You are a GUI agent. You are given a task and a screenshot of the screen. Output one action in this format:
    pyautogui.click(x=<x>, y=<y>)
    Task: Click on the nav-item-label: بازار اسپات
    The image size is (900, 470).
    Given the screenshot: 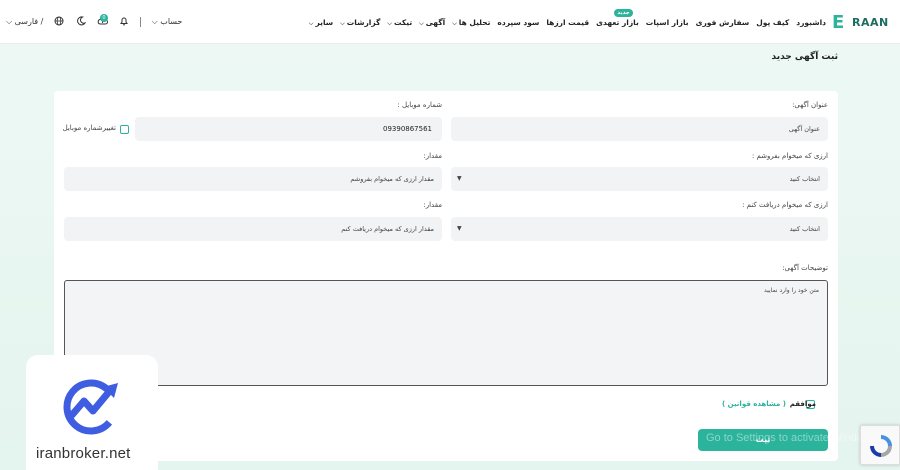 What is the action you would take?
    pyautogui.click(x=667, y=22)
    